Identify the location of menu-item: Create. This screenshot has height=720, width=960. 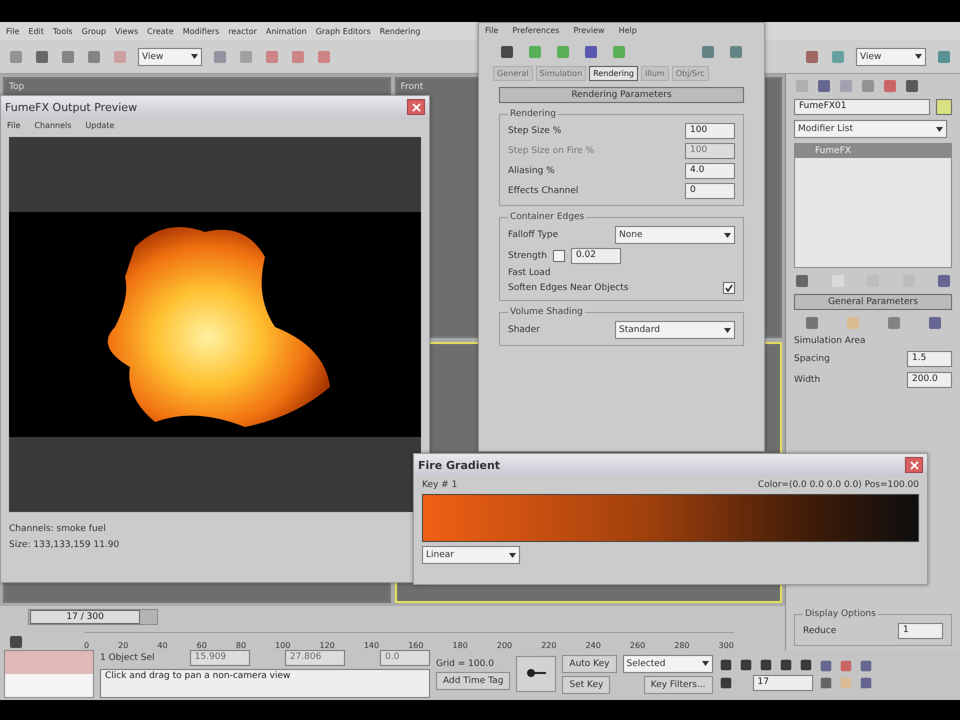
(160, 31).